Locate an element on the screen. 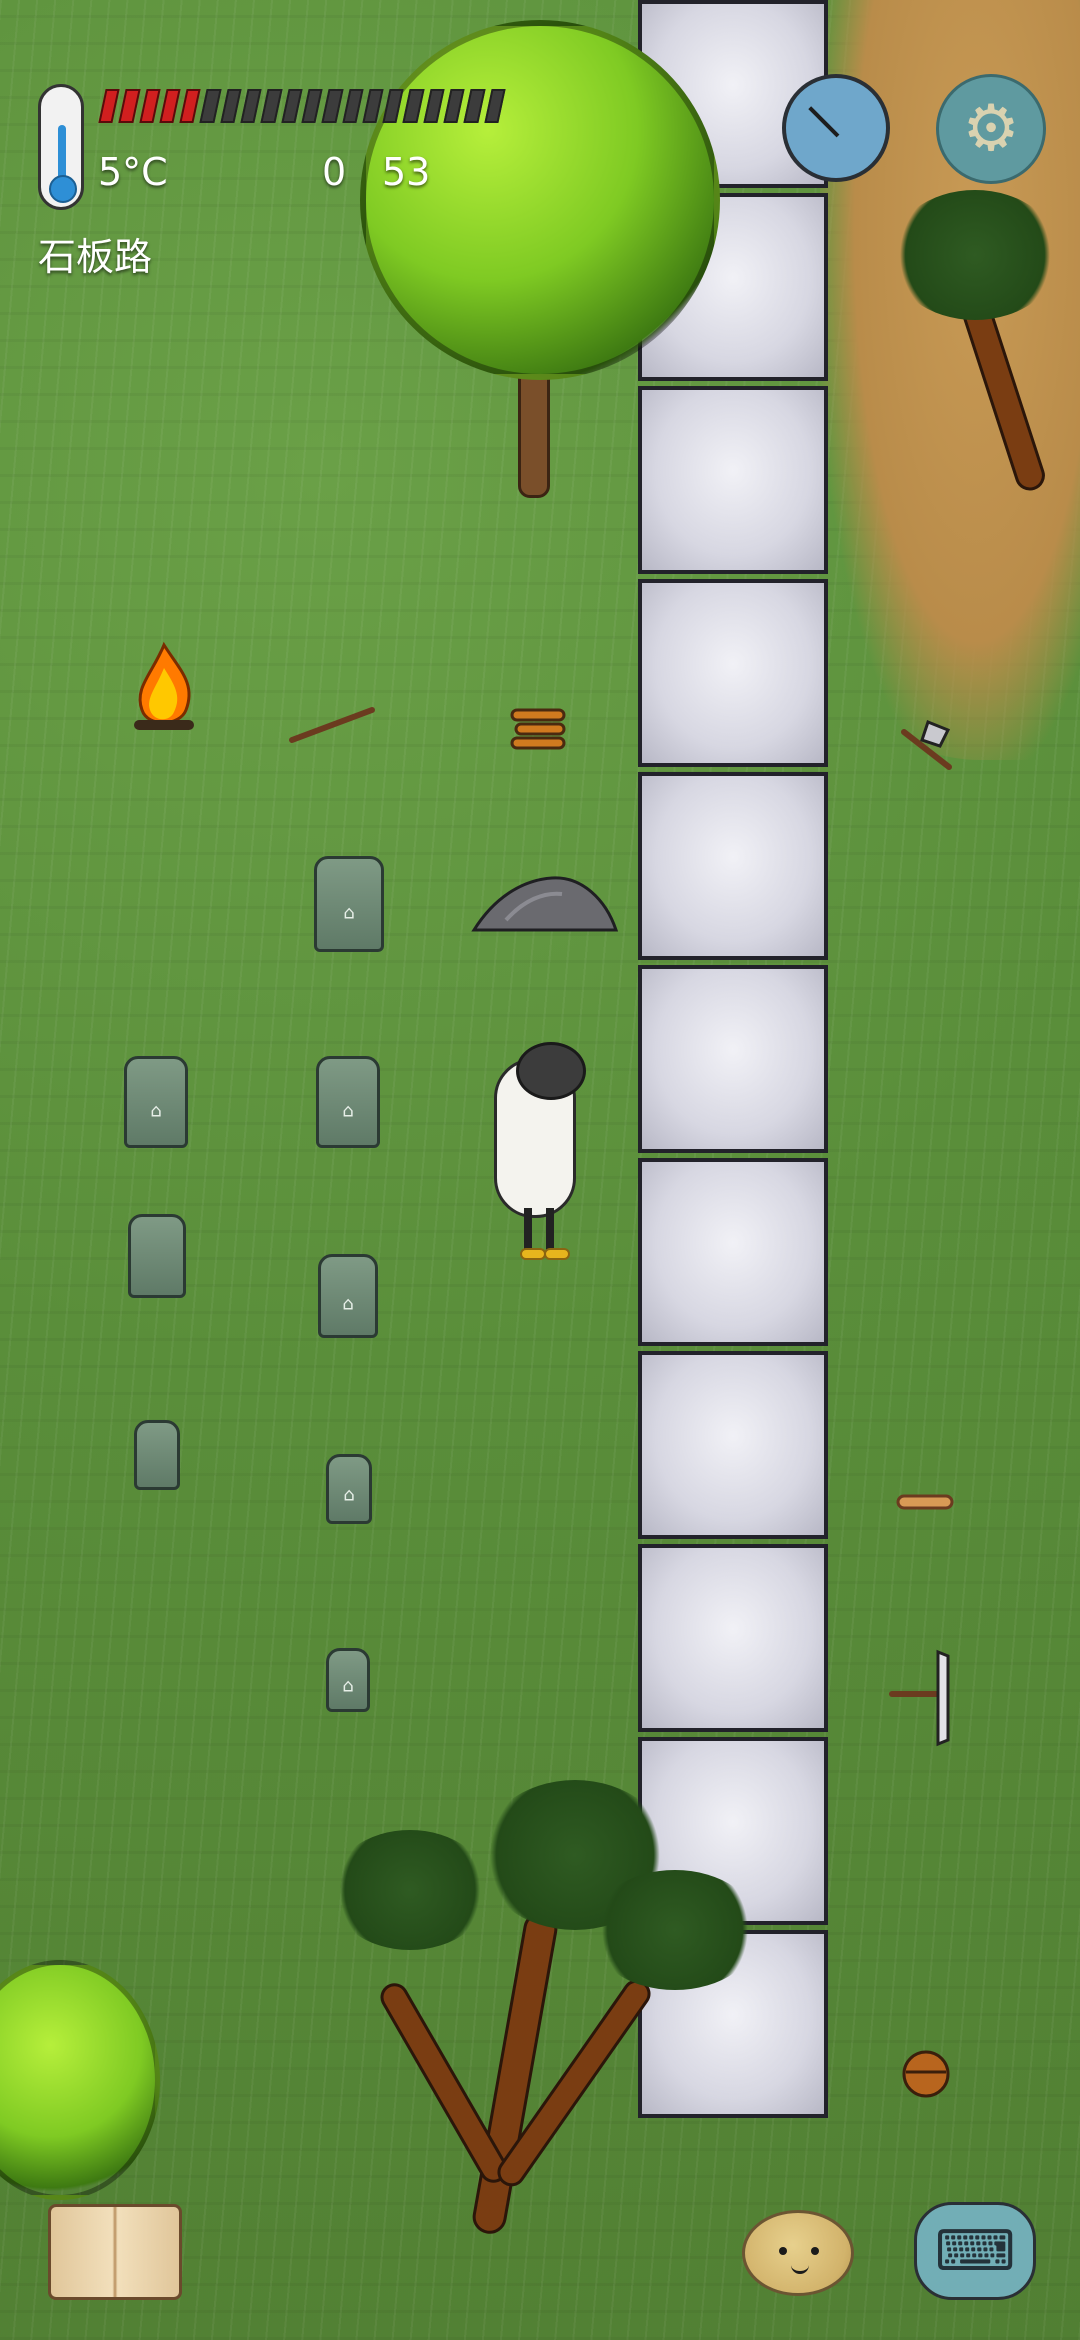  chat-button: ⌨ is located at coordinates (975, 2251).